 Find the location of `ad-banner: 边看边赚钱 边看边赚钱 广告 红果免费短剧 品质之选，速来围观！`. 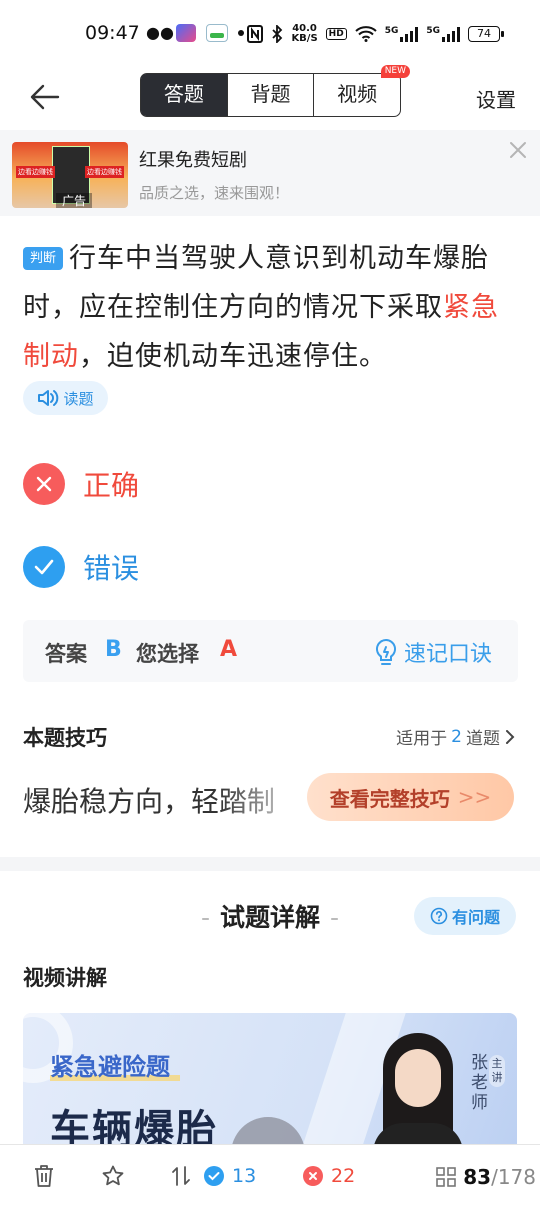

ad-banner: 边看边赚钱 边看边赚钱 广告 红果免费短剧 品质之选，速来围观！ is located at coordinates (270, 173).